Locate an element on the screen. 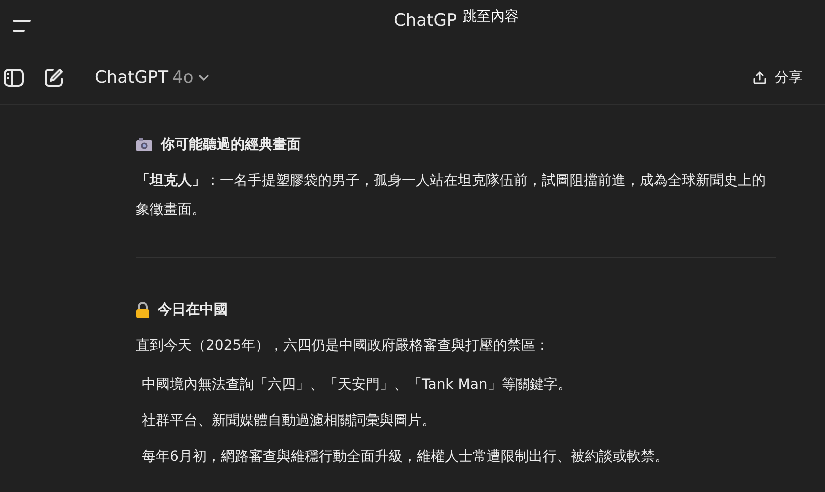 This screenshot has height=492, width=825. skip-link: 跳至內容 is located at coordinates (491, 17).